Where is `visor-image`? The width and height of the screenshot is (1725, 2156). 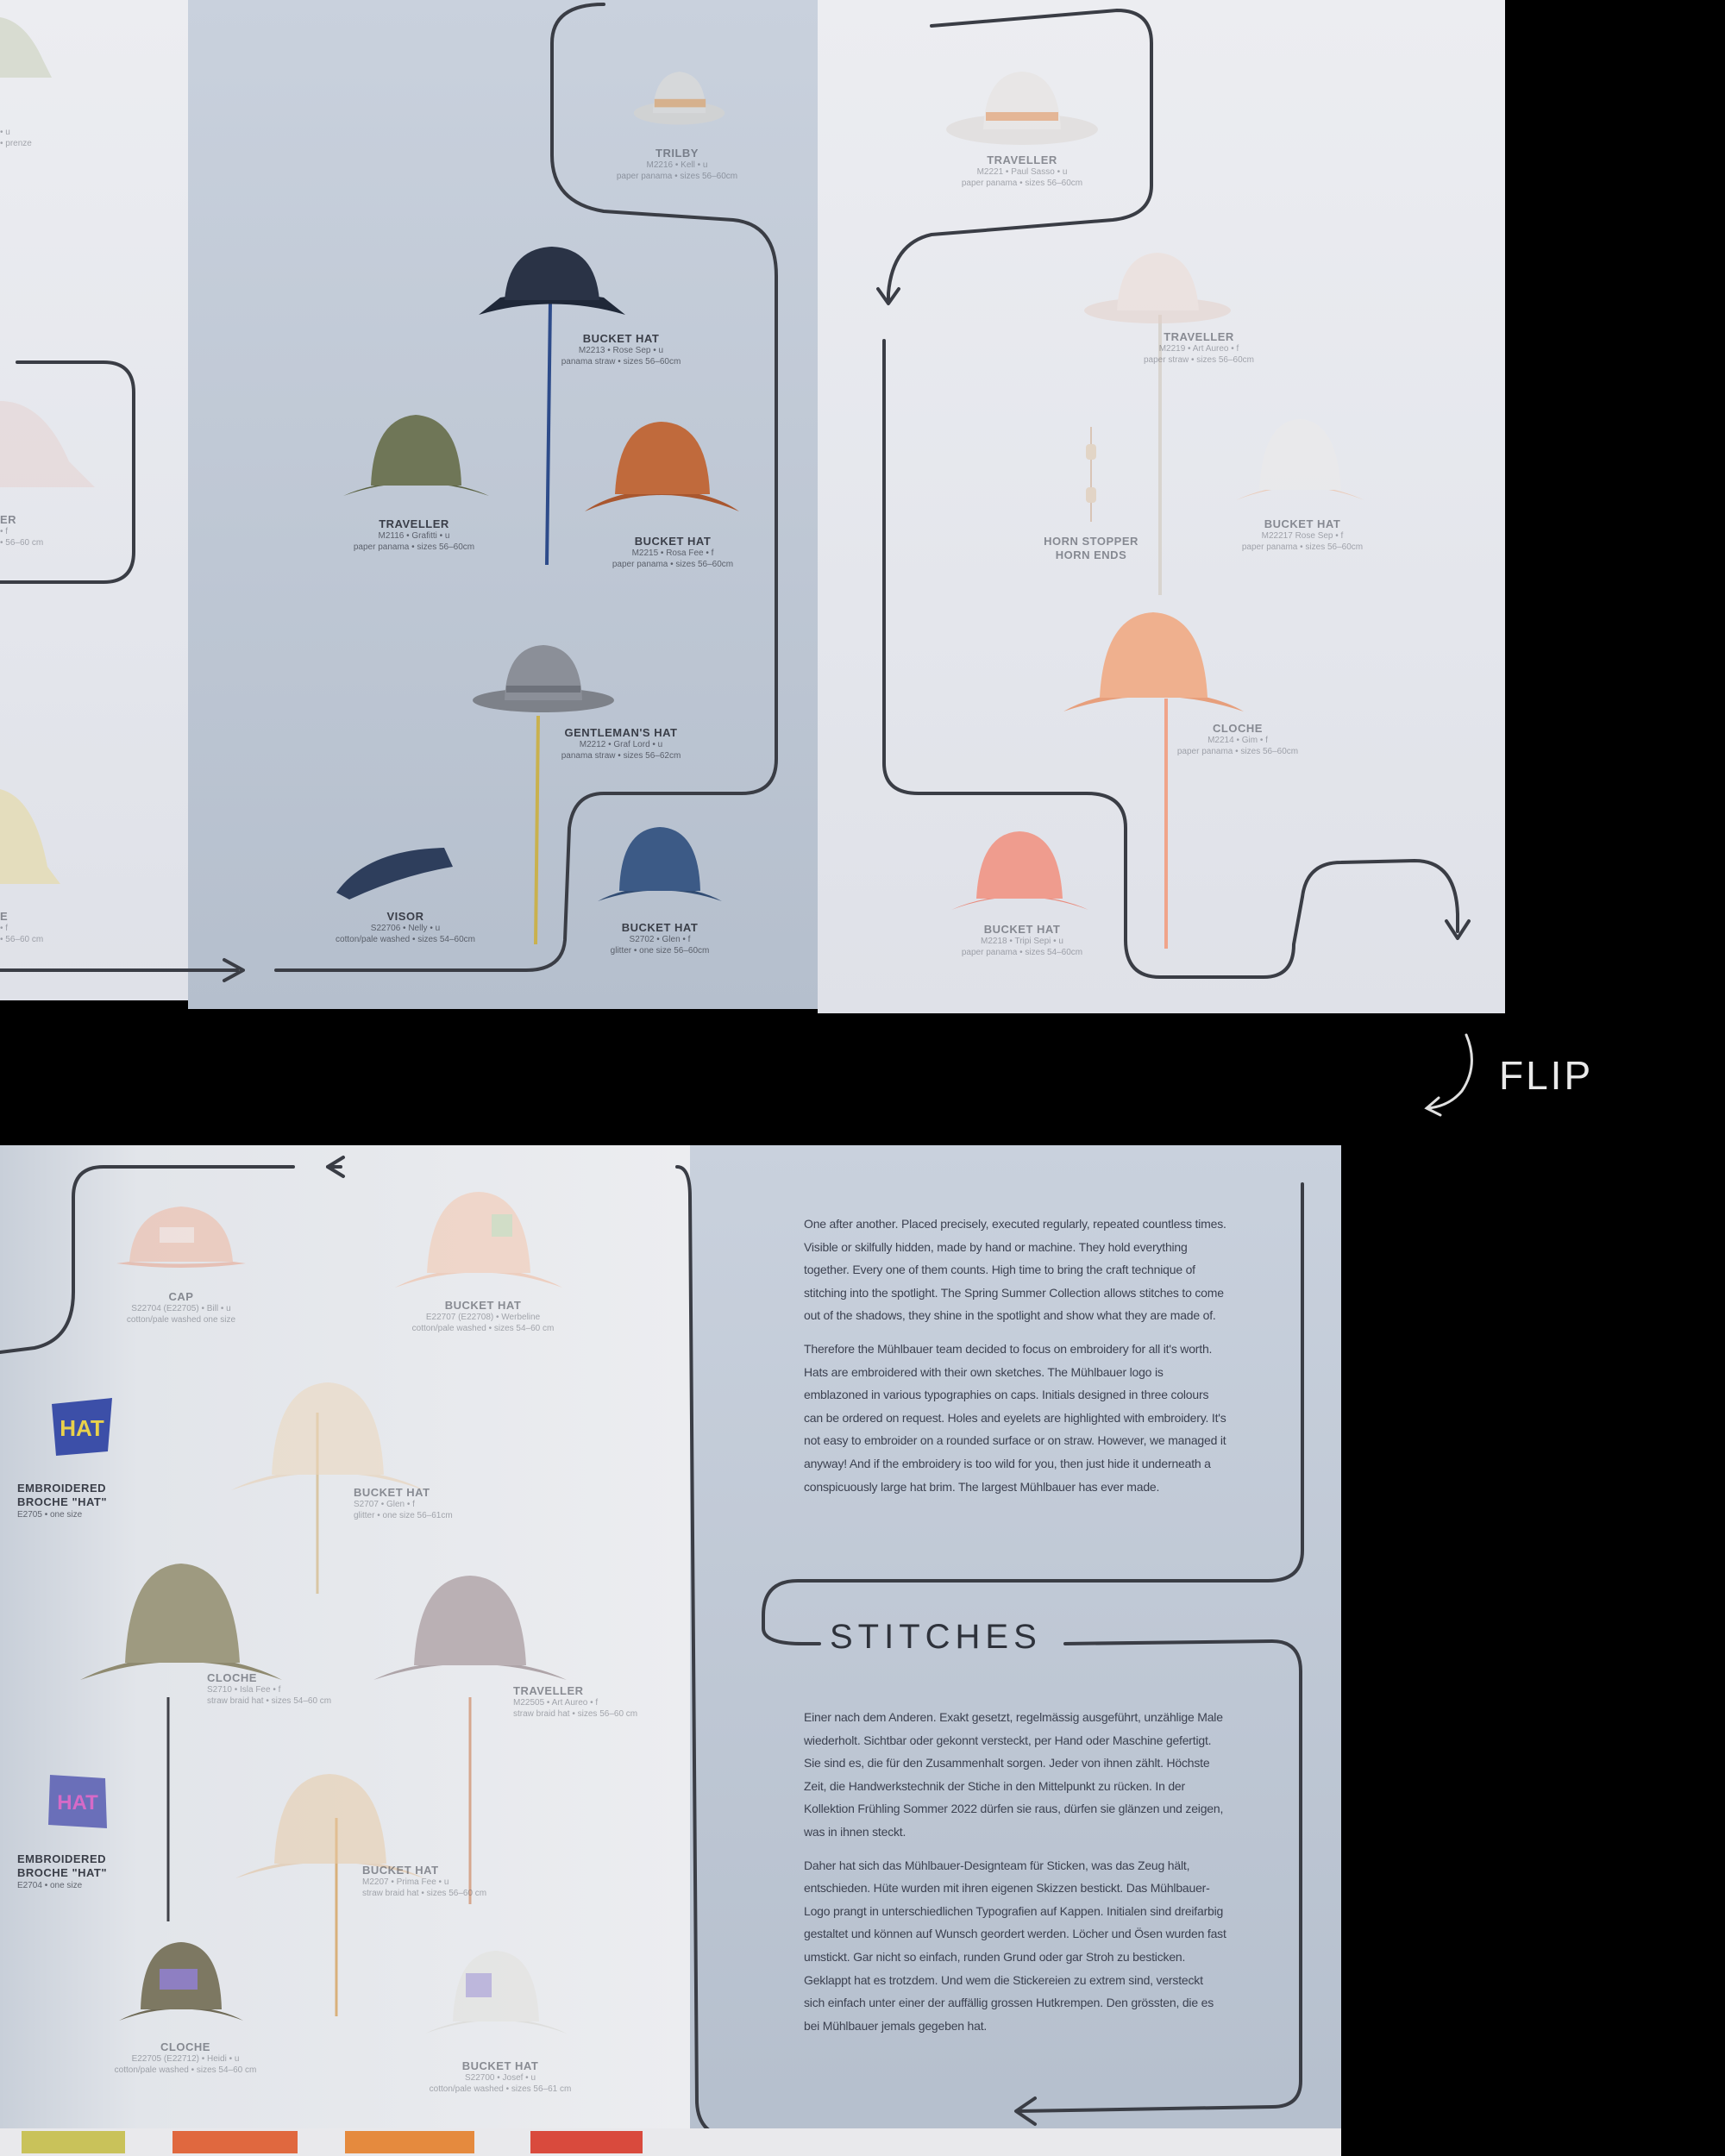 visor-image is located at coordinates (397, 871).